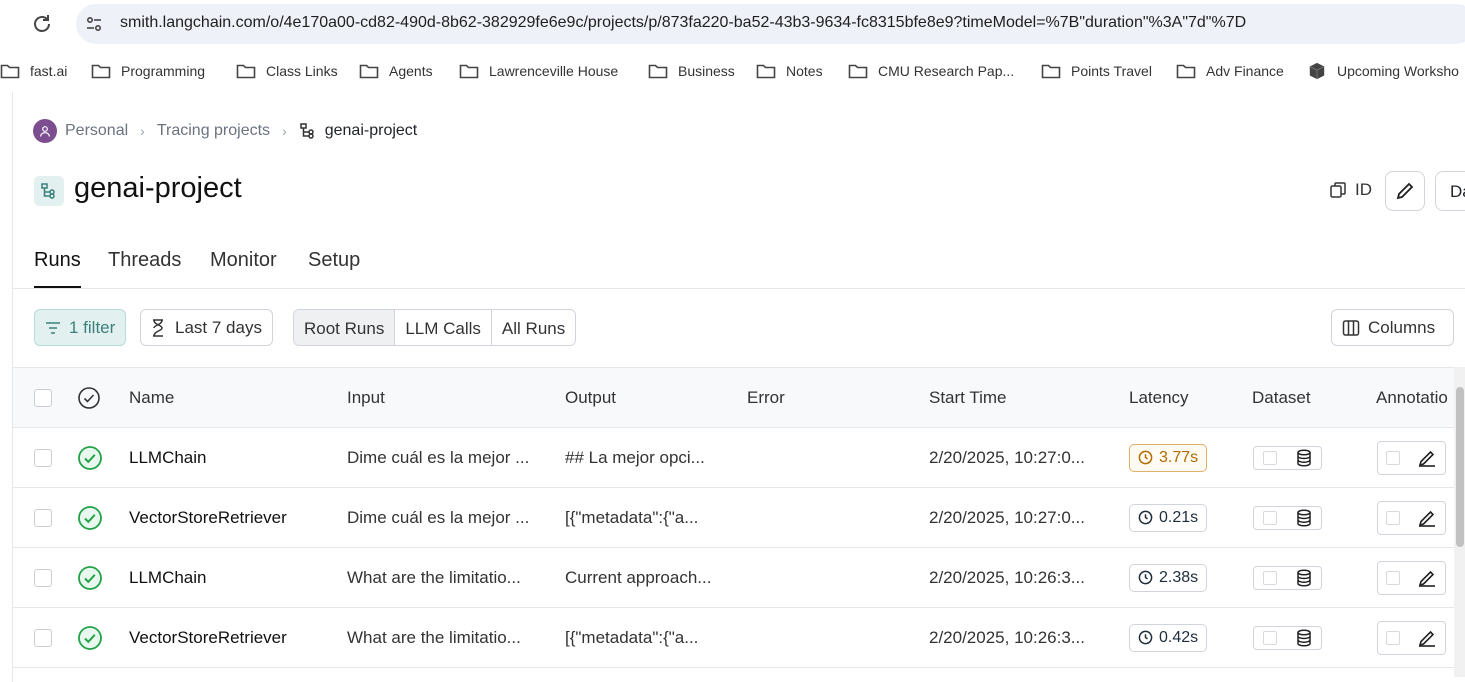 This screenshot has width=1465, height=682. What do you see at coordinates (1281, 397) in the screenshot?
I see `header-dataset: Dataset` at bounding box center [1281, 397].